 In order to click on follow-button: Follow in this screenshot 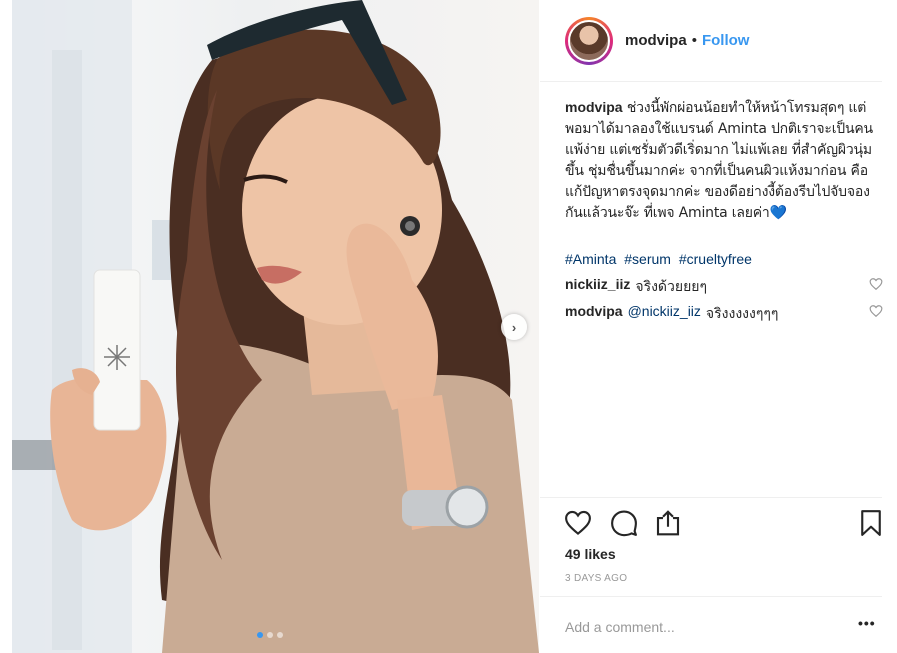, I will do `click(726, 40)`.